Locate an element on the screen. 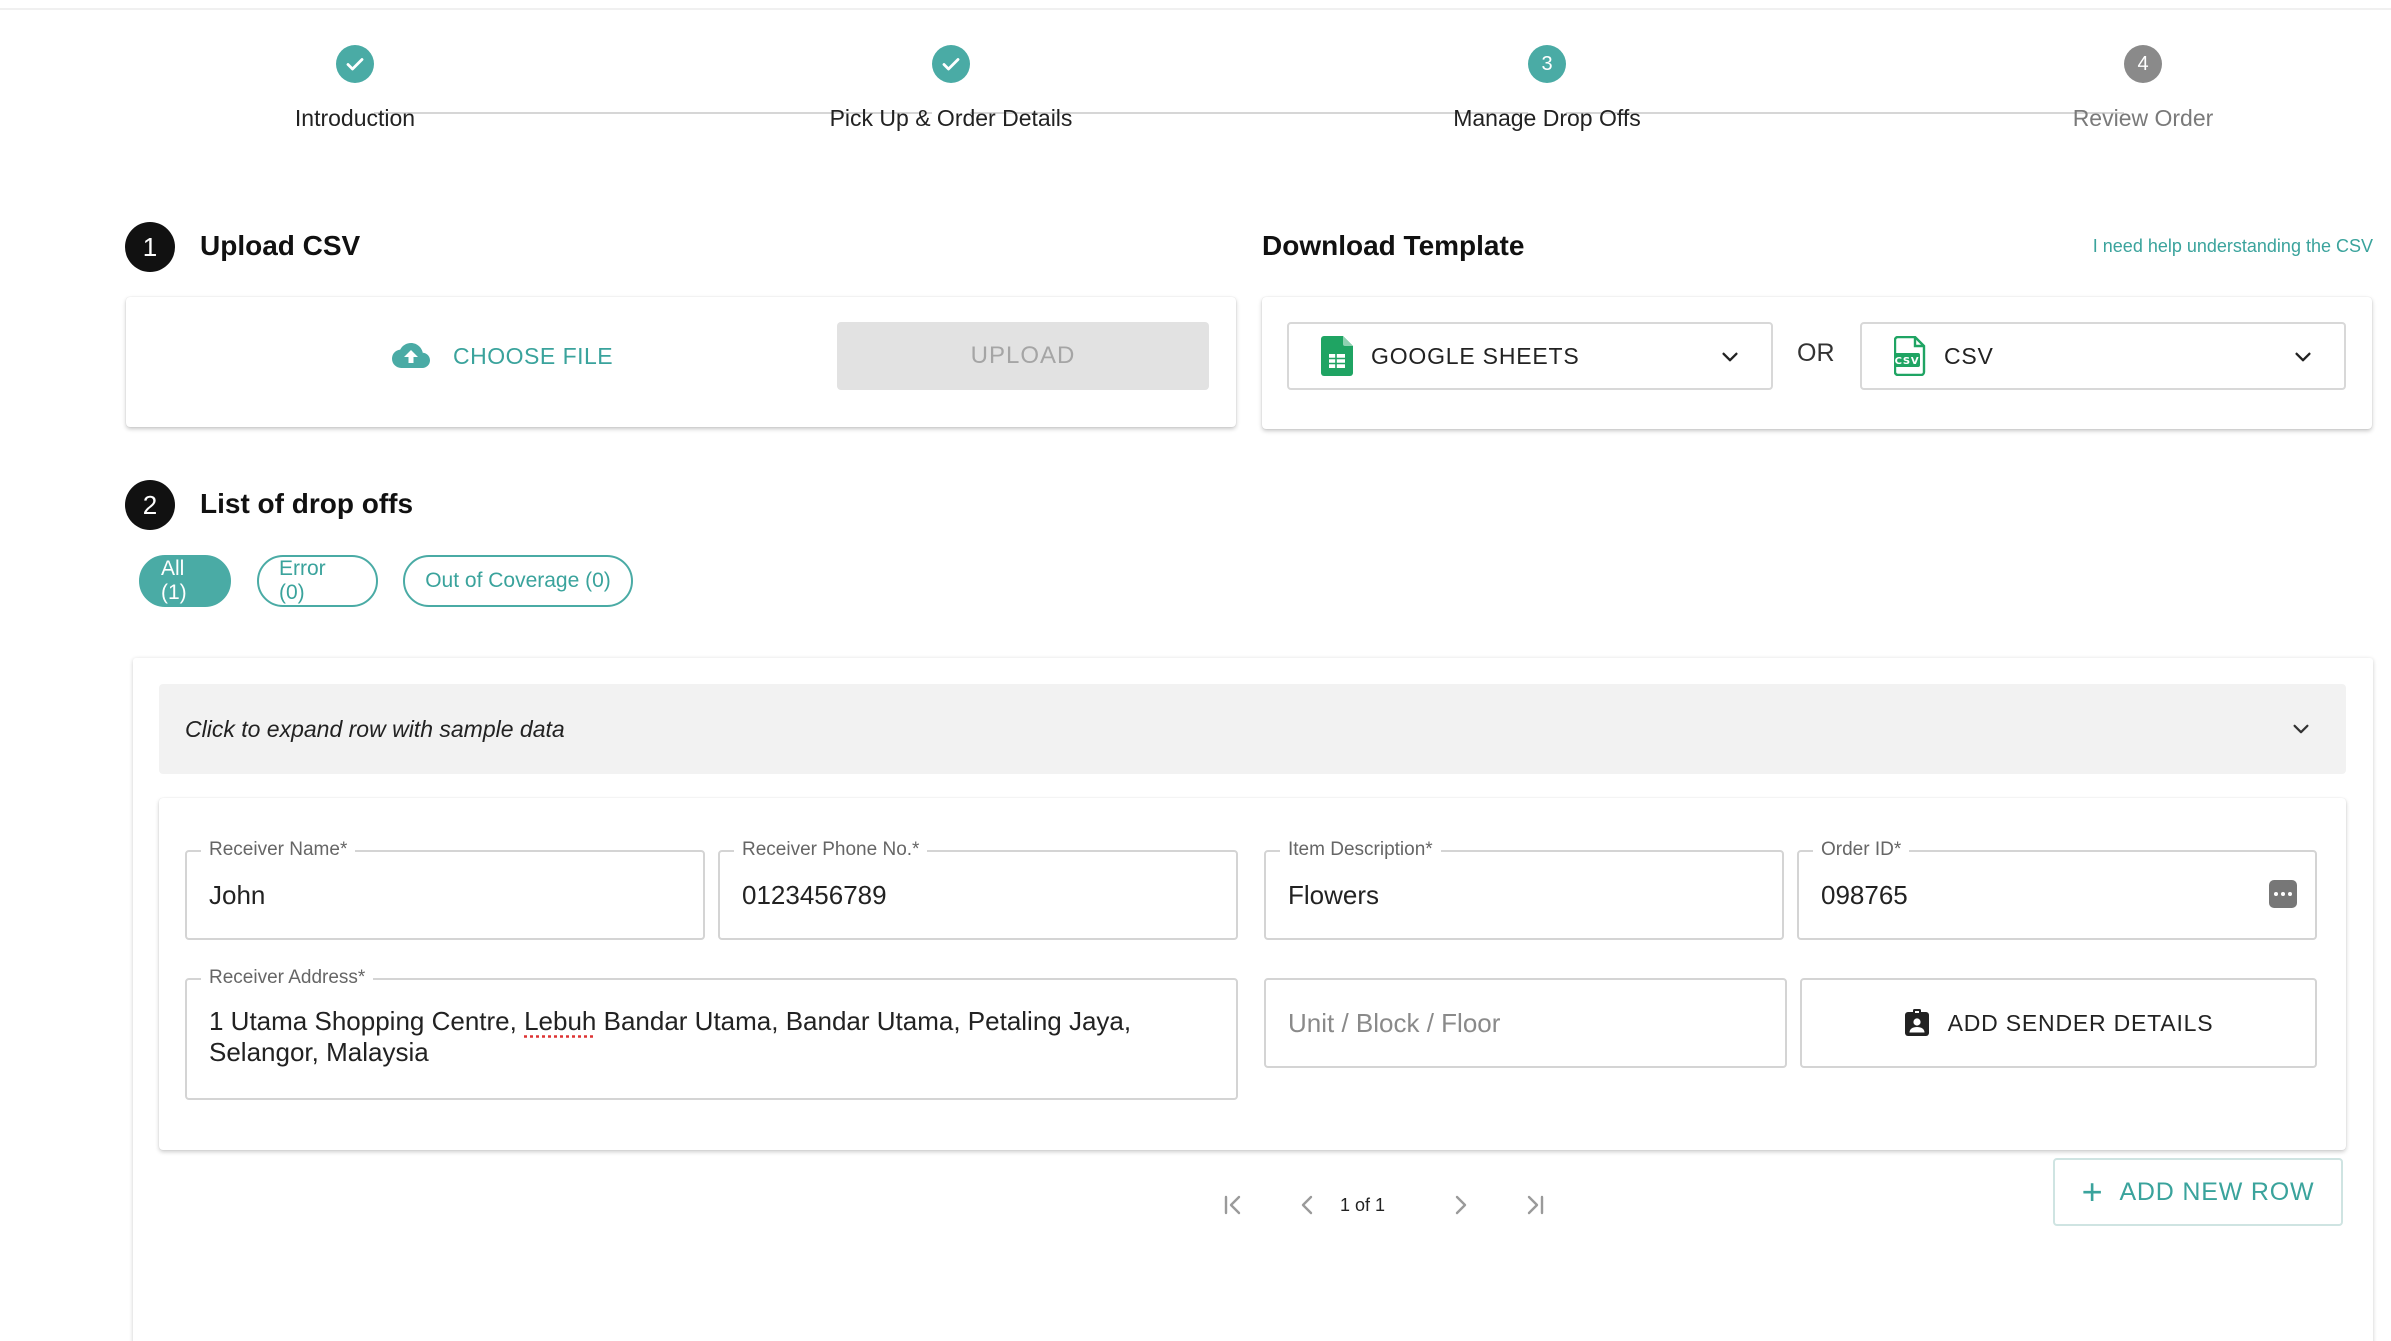 The width and height of the screenshot is (2391, 1341). field-label: Receiver Address* is located at coordinates (287, 978).